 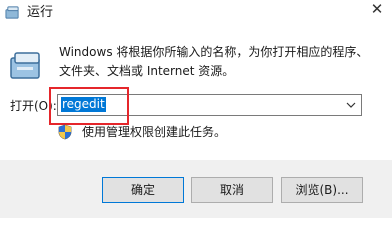 I want to click on open-combobox: regedit, so click(x=209, y=105).